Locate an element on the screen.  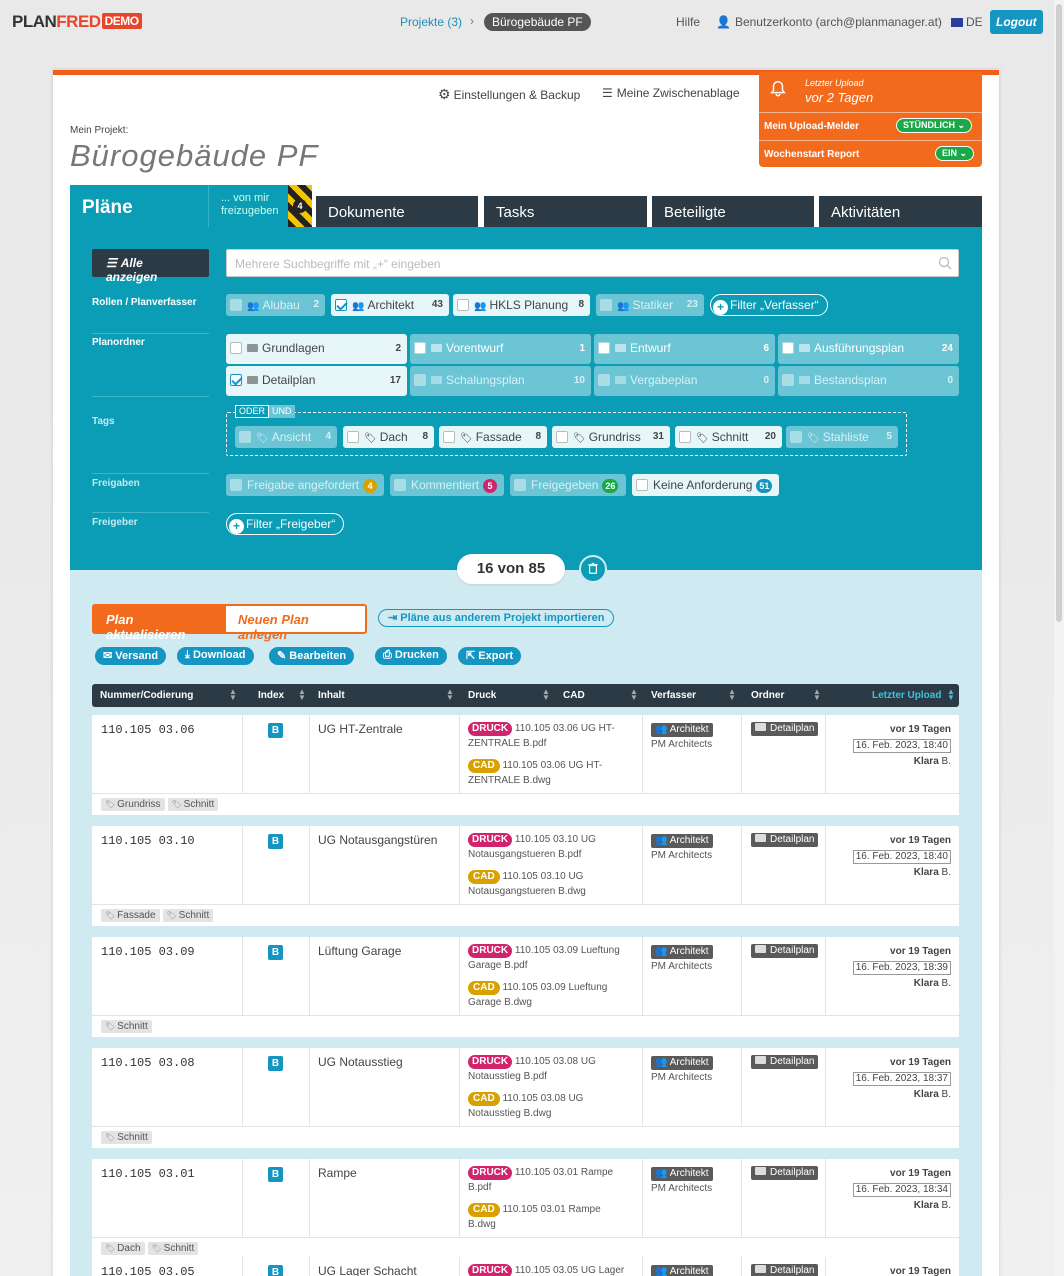
bell-icon is located at coordinates (778, 89).